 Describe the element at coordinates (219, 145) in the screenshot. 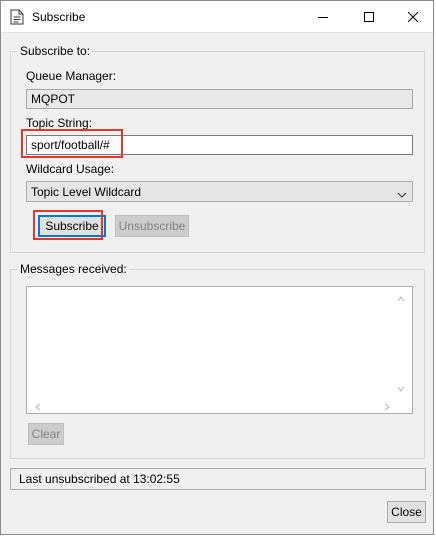

I see `topic-string-input` at that location.